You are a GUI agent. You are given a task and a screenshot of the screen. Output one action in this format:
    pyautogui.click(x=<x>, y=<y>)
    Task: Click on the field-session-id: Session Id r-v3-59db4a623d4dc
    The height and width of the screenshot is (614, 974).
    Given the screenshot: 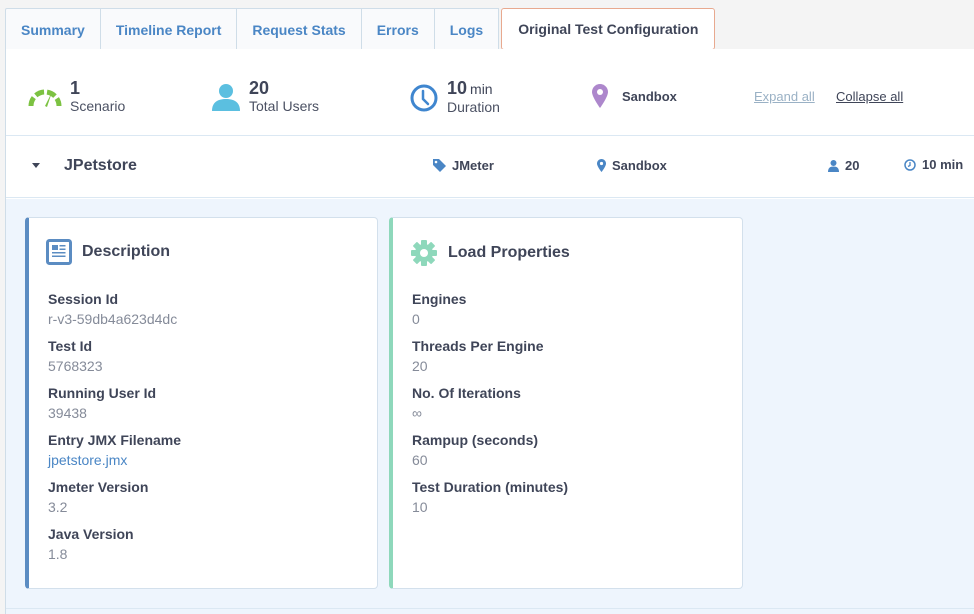 What is the action you would take?
    pyautogui.click(x=113, y=309)
    